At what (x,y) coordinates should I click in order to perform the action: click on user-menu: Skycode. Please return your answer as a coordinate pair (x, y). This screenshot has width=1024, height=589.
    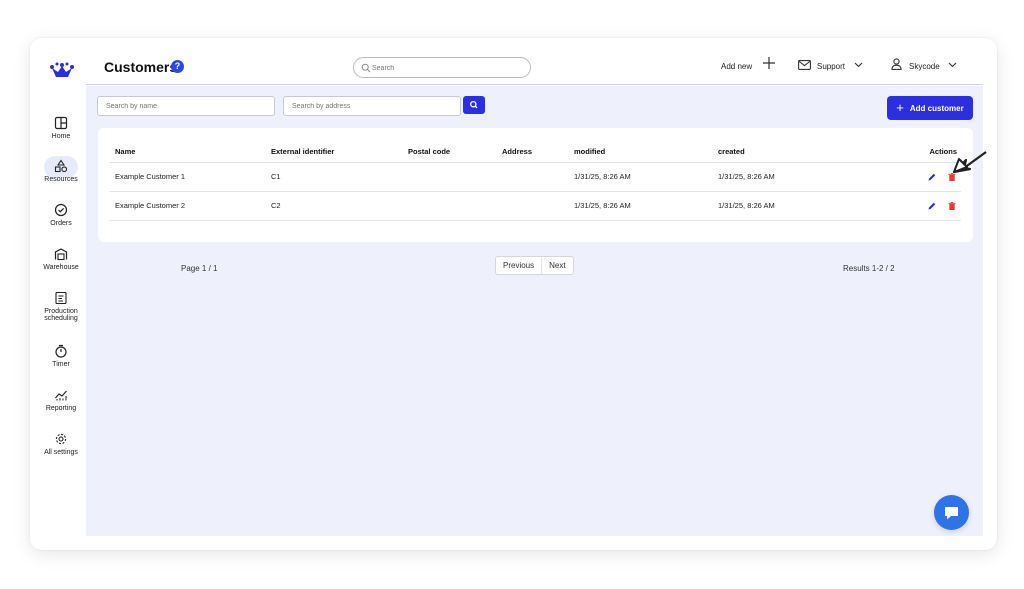
    Looking at the image, I should click on (924, 66).